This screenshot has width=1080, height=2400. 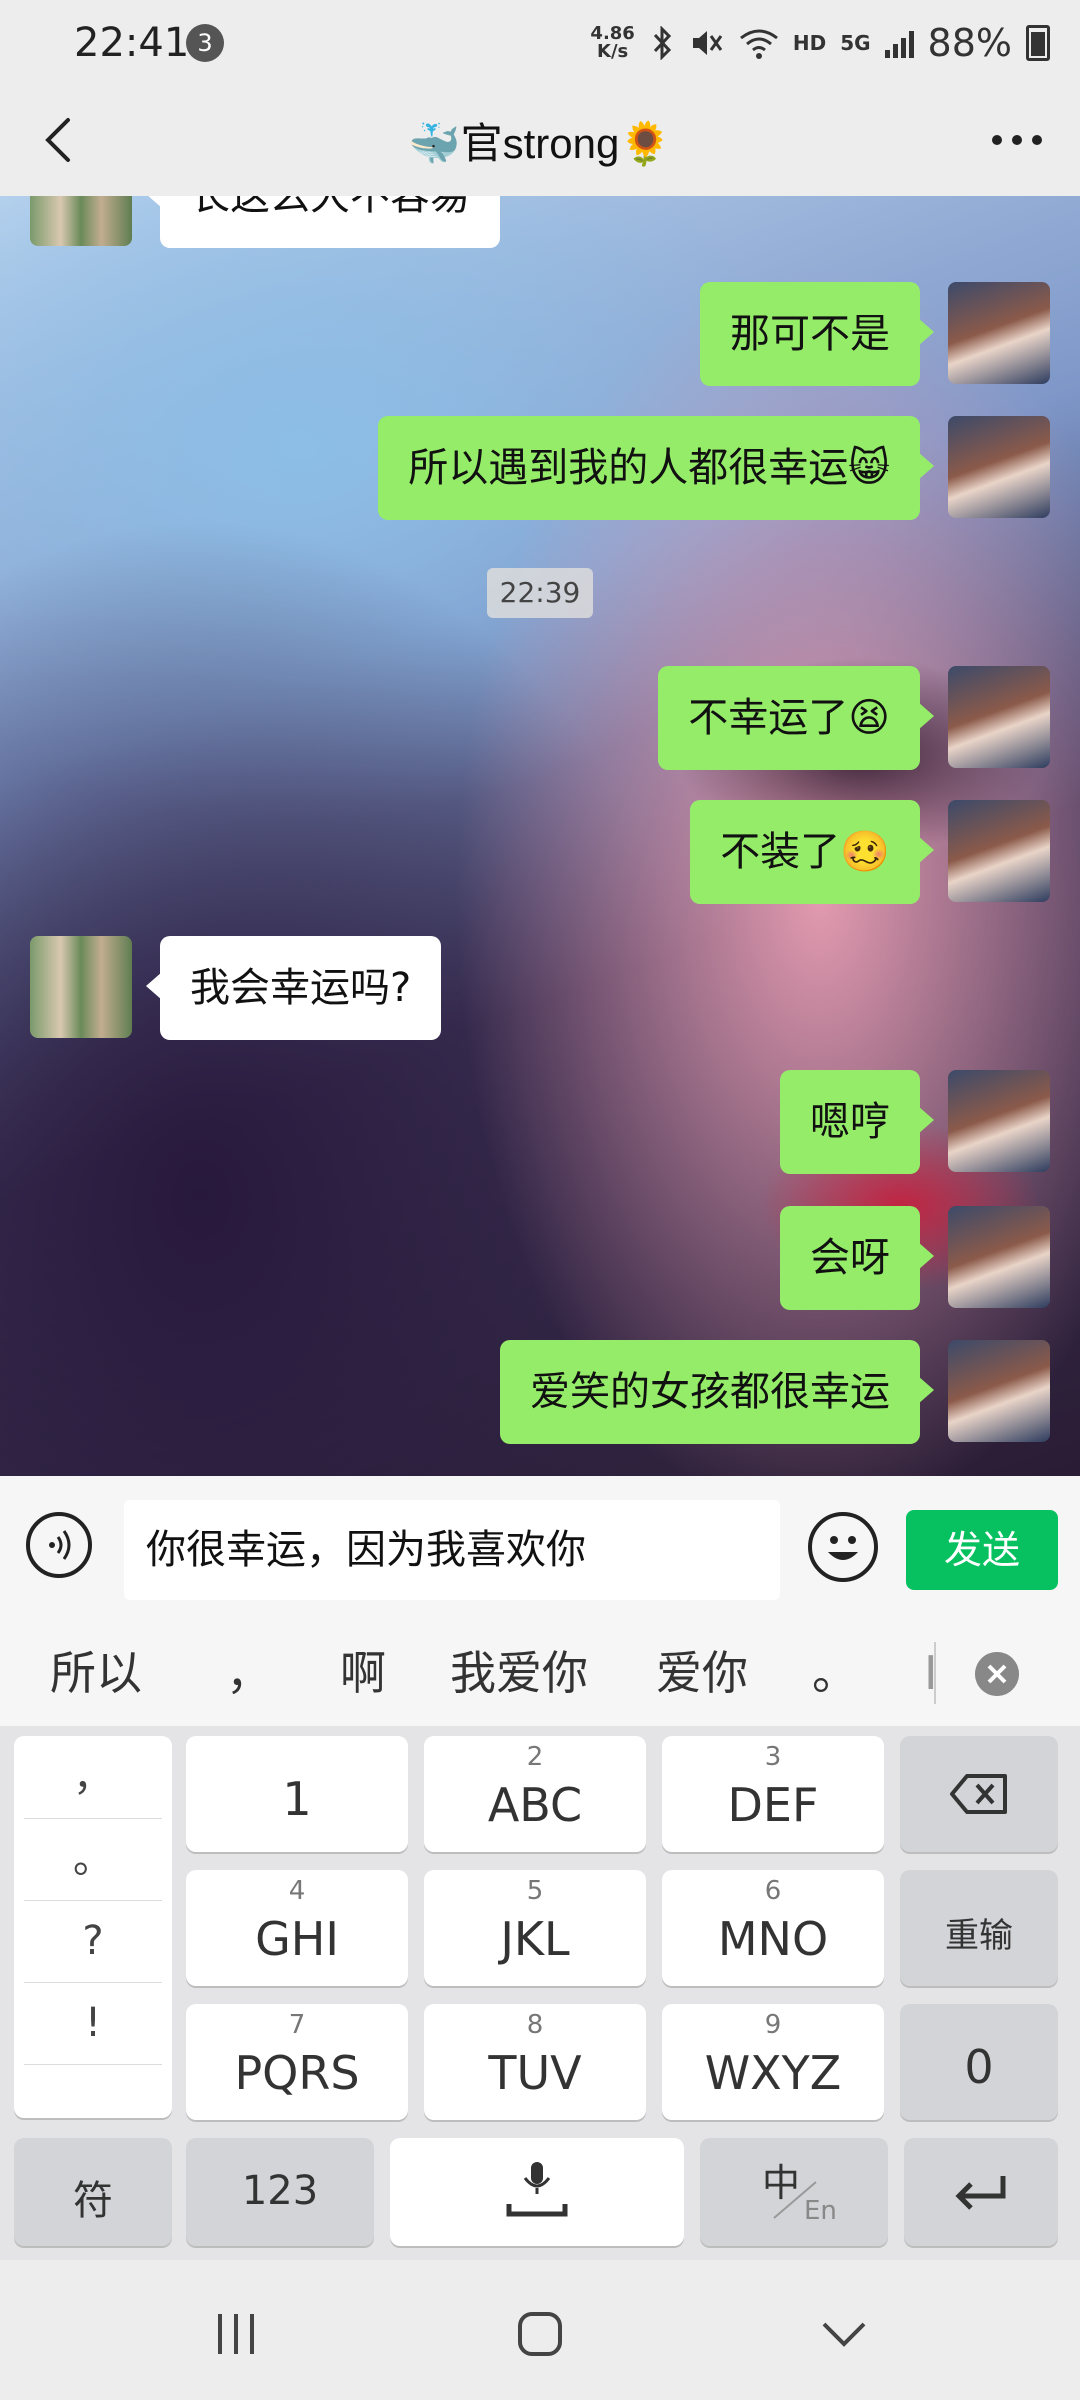 I want to click on key-number: 8, so click(x=535, y=2025).